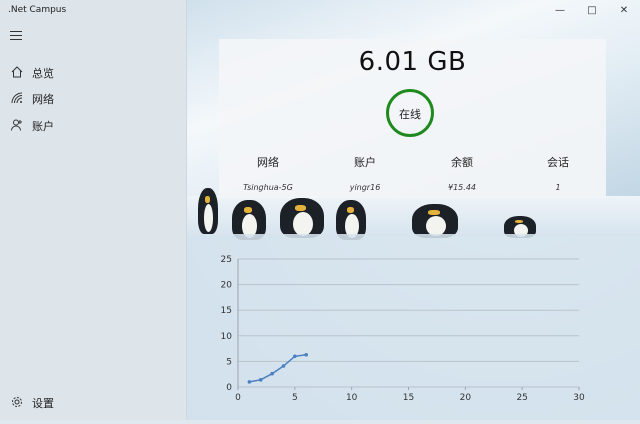 The height and width of the screenshot is (424, 640). What do you see at coordinates (229, 362) in the screenshot?
I see `y-tick-label: 5` at bounding box center [229, 362].